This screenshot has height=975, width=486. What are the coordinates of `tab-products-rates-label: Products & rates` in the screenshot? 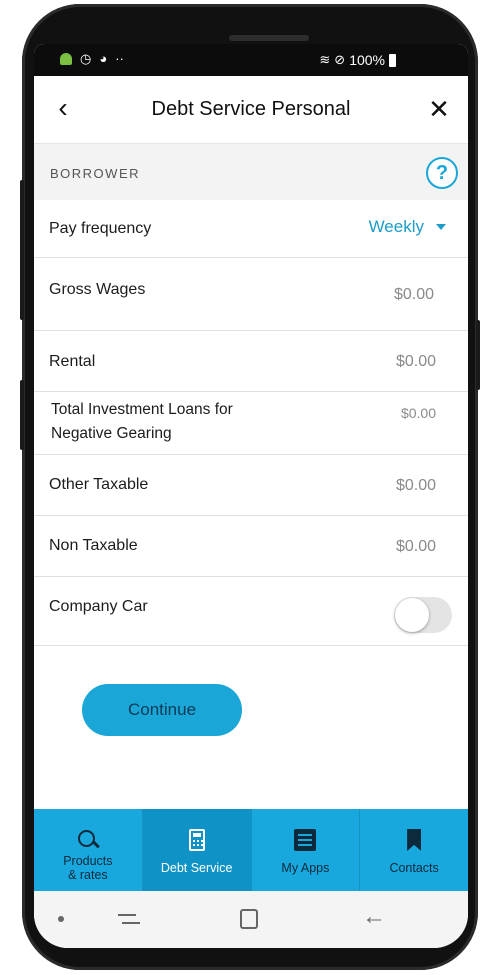 It's located at (88, 868).